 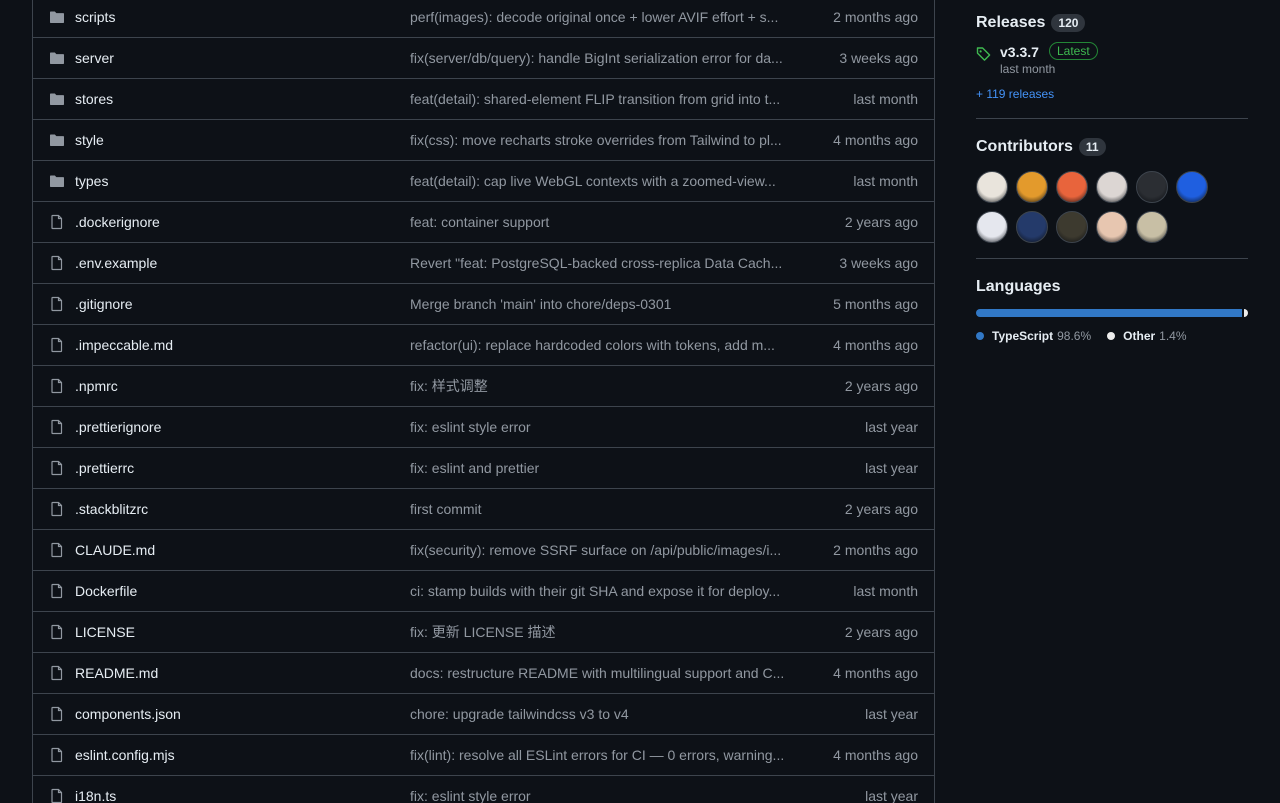 I want to click on file-name: .stackblitzrc, so click(x=111, y=509).